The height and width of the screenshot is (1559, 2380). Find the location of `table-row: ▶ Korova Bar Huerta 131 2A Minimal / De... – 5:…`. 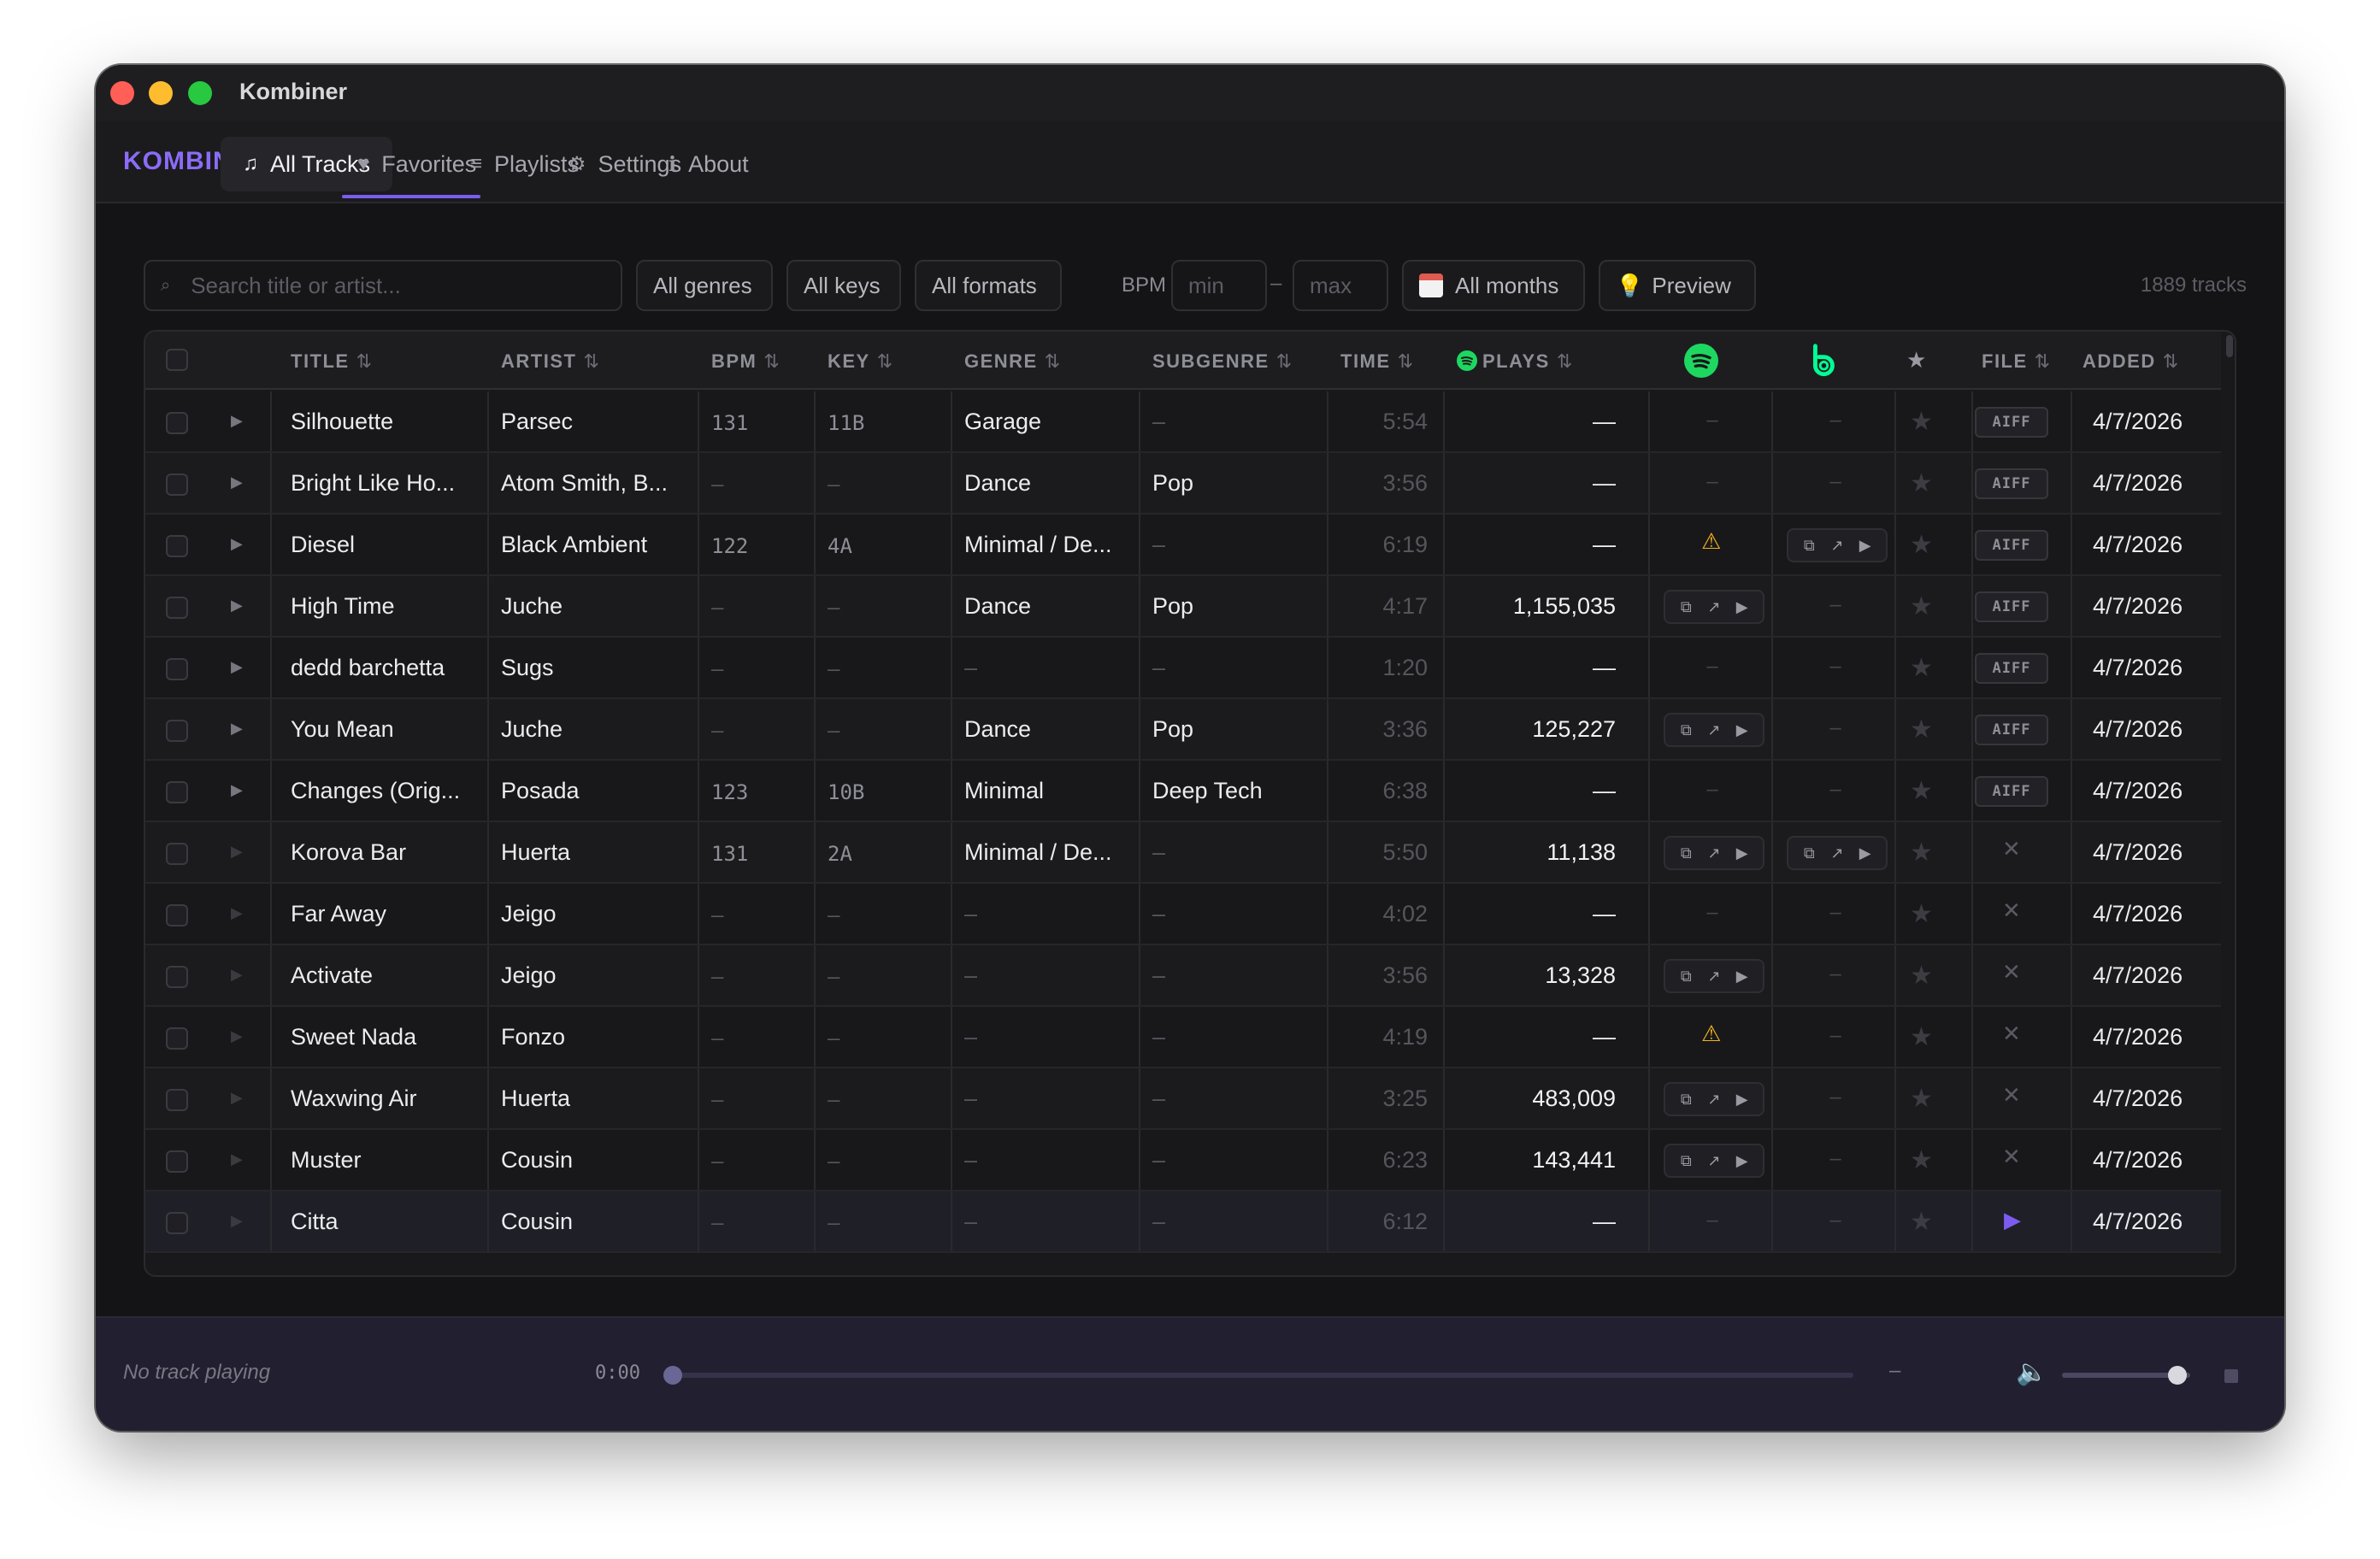

table-row: ▶ Korova Bar Huerta 131 2A Minimal / De... – 5:… is located at coordinates (1183, 853).